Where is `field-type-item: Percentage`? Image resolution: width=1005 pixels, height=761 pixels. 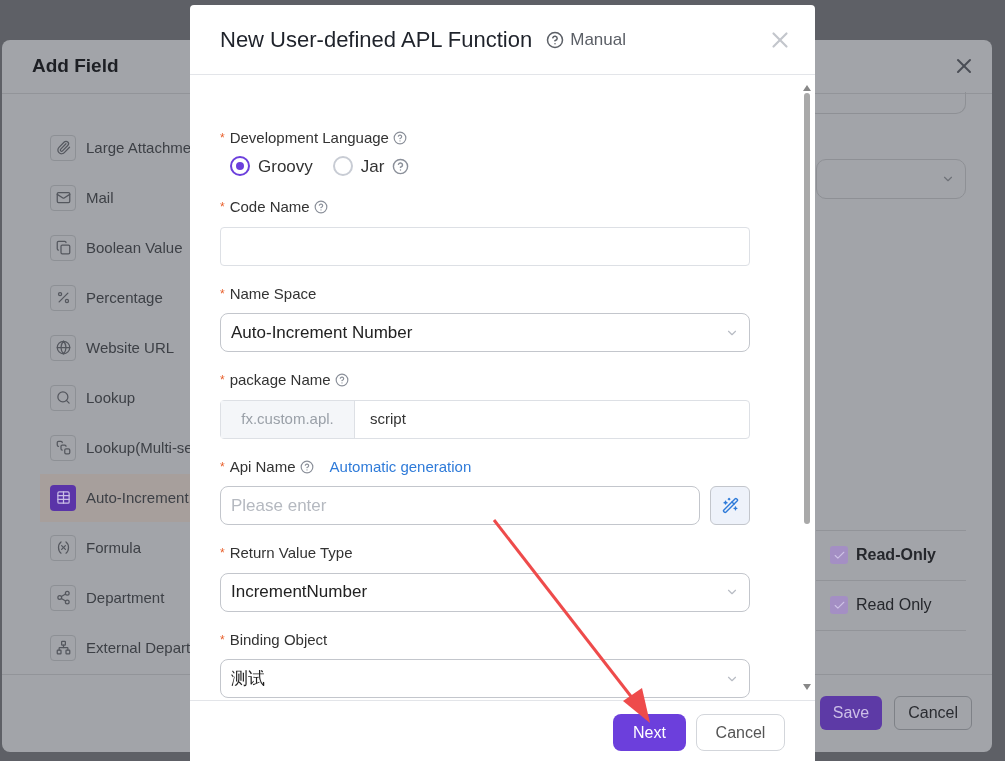
field-type-item: Percentage is located at coordinates (115, 297).